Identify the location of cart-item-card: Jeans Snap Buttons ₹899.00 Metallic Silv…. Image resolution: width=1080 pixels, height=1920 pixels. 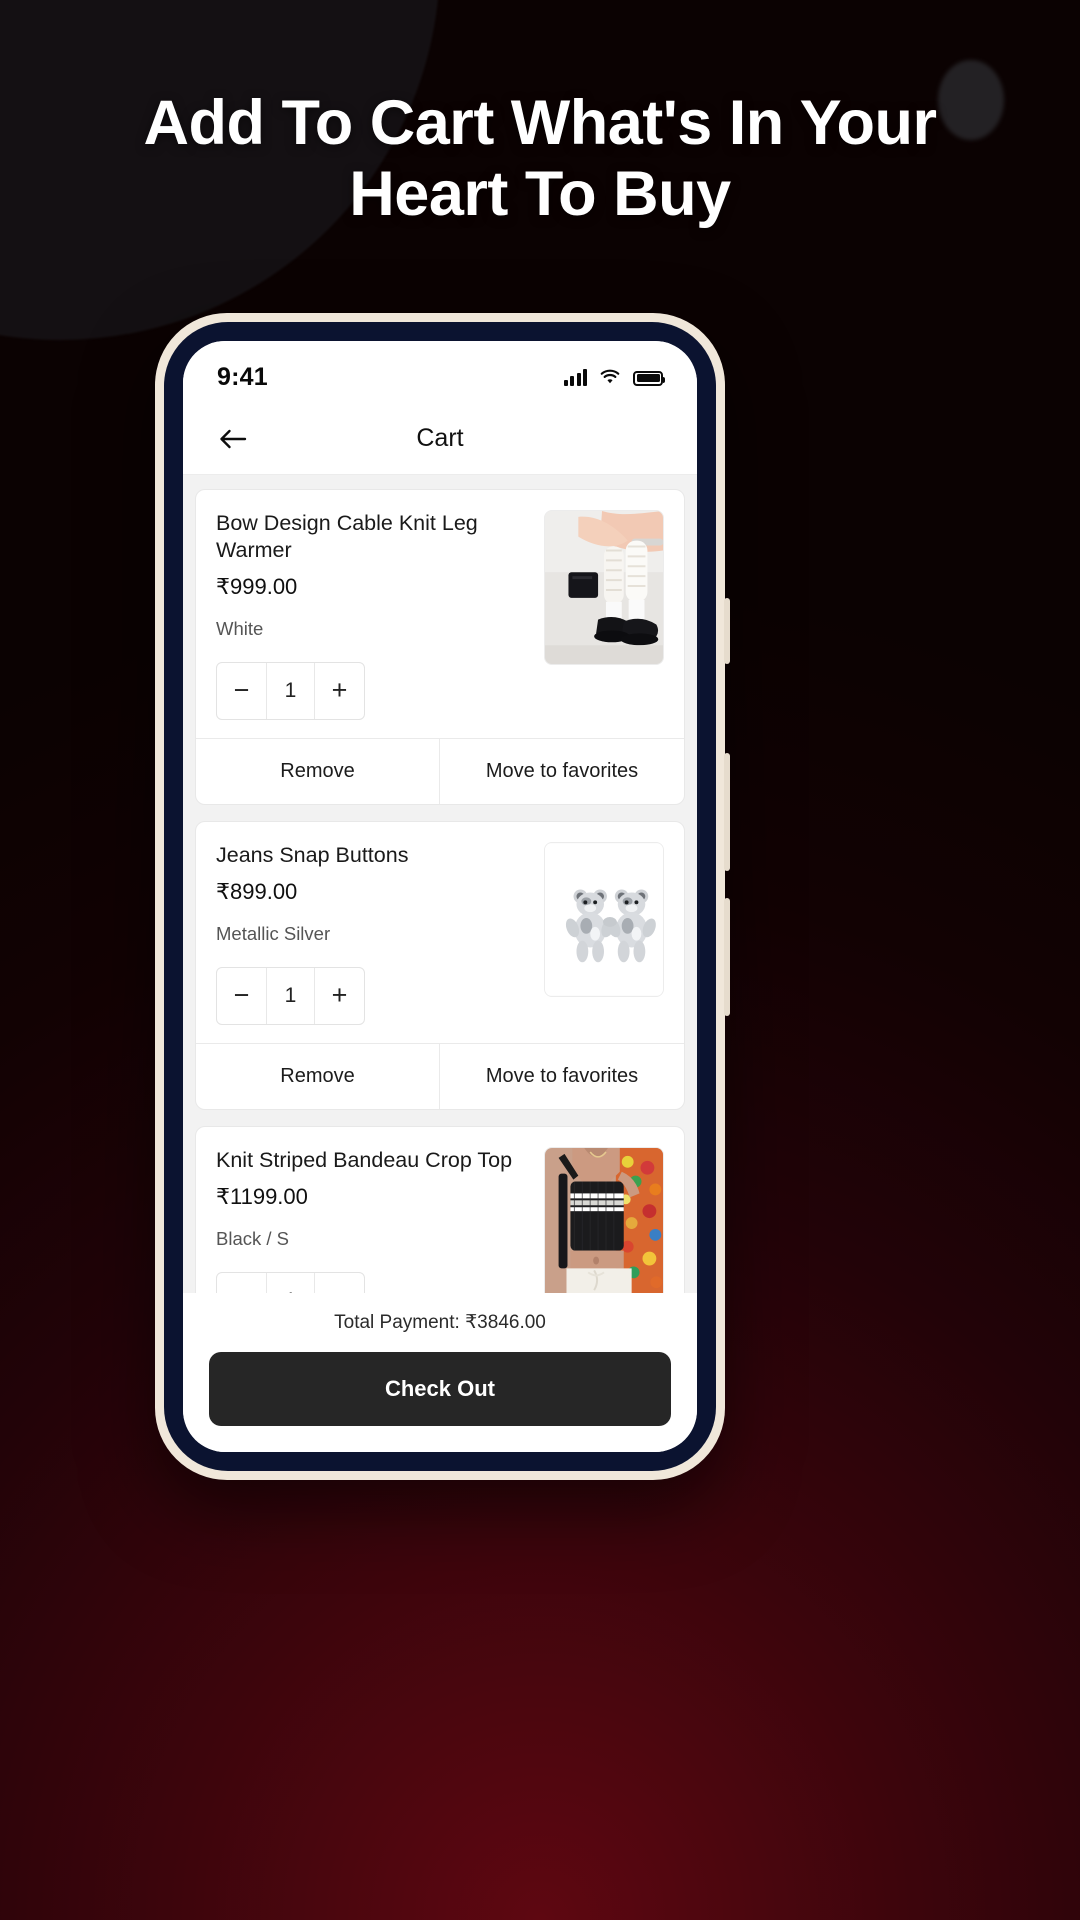
(440, 965).